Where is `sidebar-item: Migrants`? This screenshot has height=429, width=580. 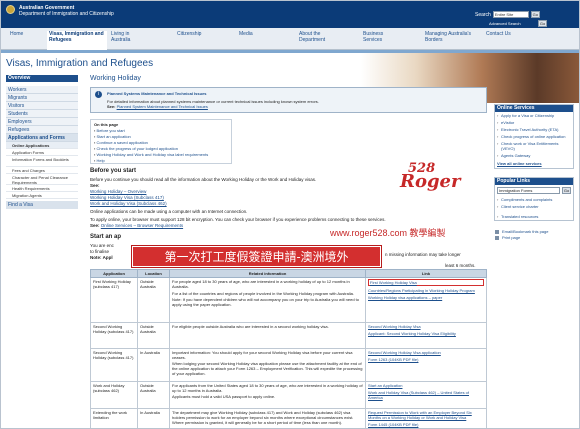 sidebar-item: Migrants is located at coordinates (42, 98).